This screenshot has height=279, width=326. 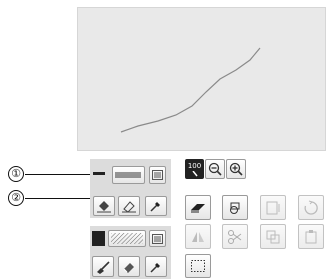 I want to click on dotted-select-icon, so click(x=198, y=266).